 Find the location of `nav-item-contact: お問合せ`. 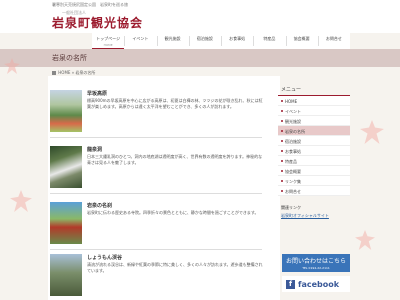

nav-item-contact: お問合せ is located at coordinates (333, 41).